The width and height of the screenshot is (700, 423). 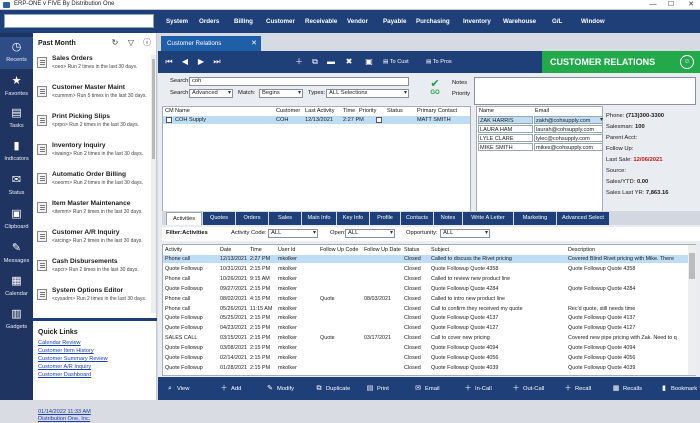 I want to click on recalls-button: ▦ Recalls, so click(x=627, y=388).